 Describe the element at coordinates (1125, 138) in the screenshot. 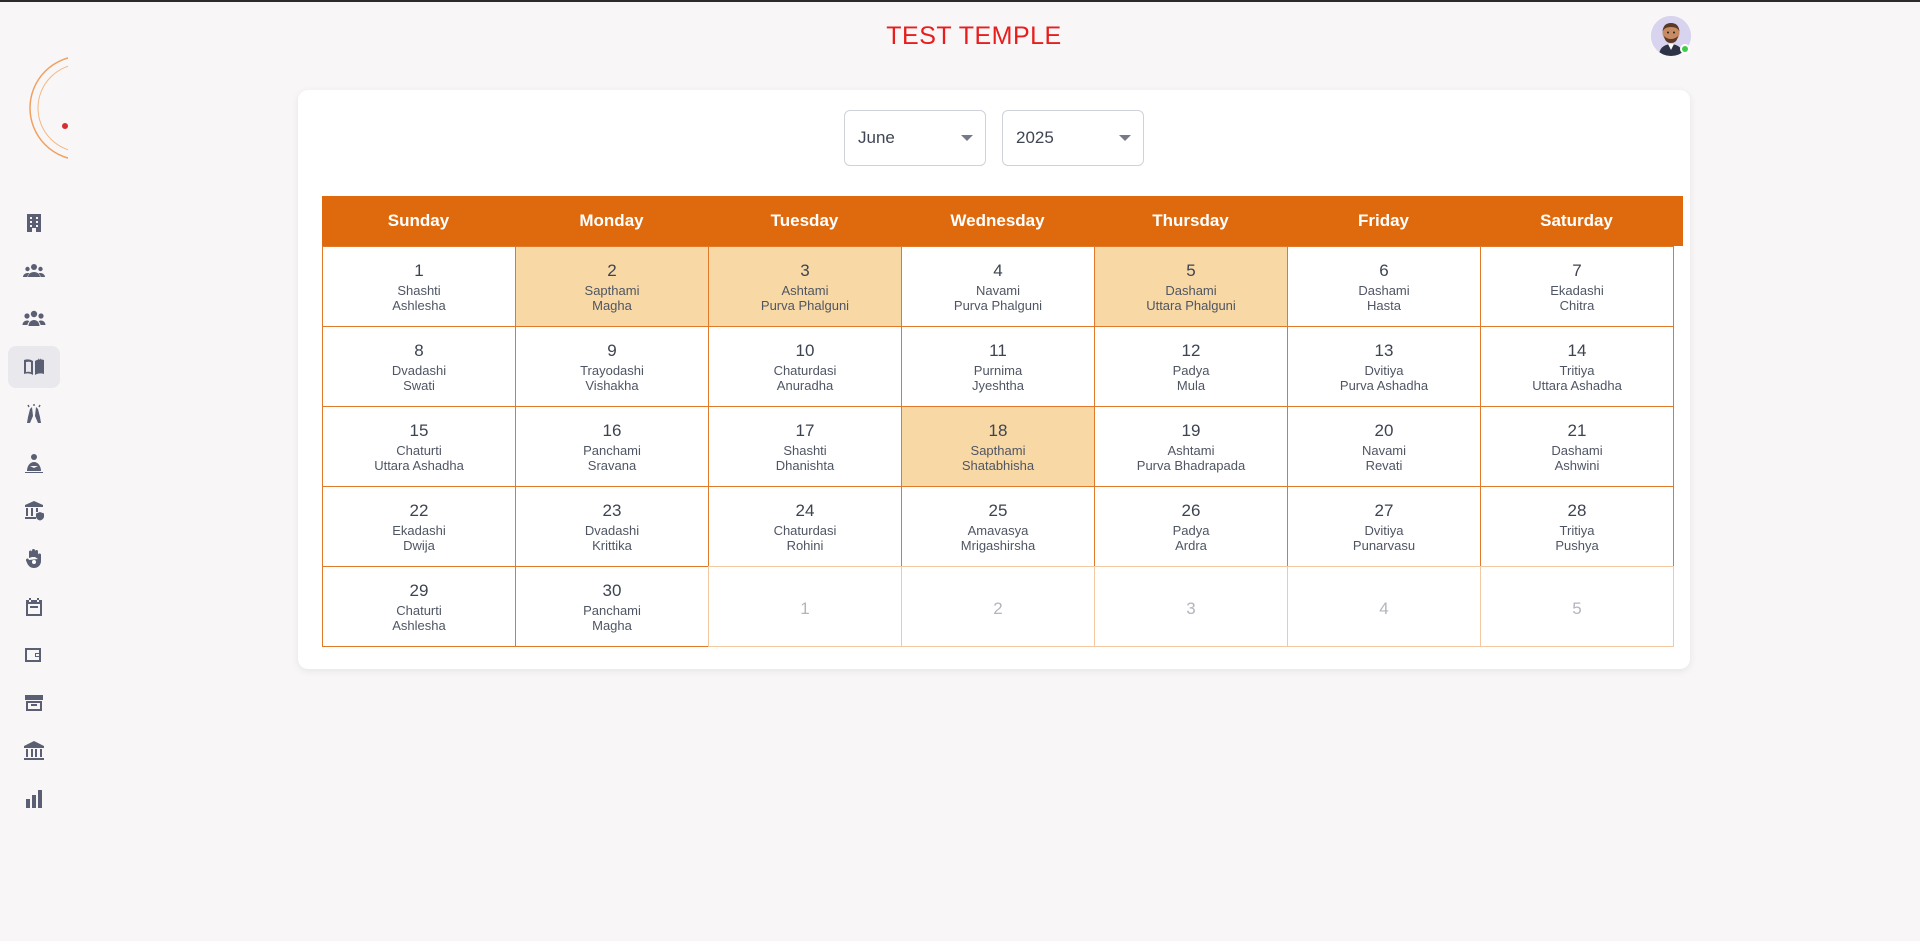

I see `chevron-down-icon` at that location.